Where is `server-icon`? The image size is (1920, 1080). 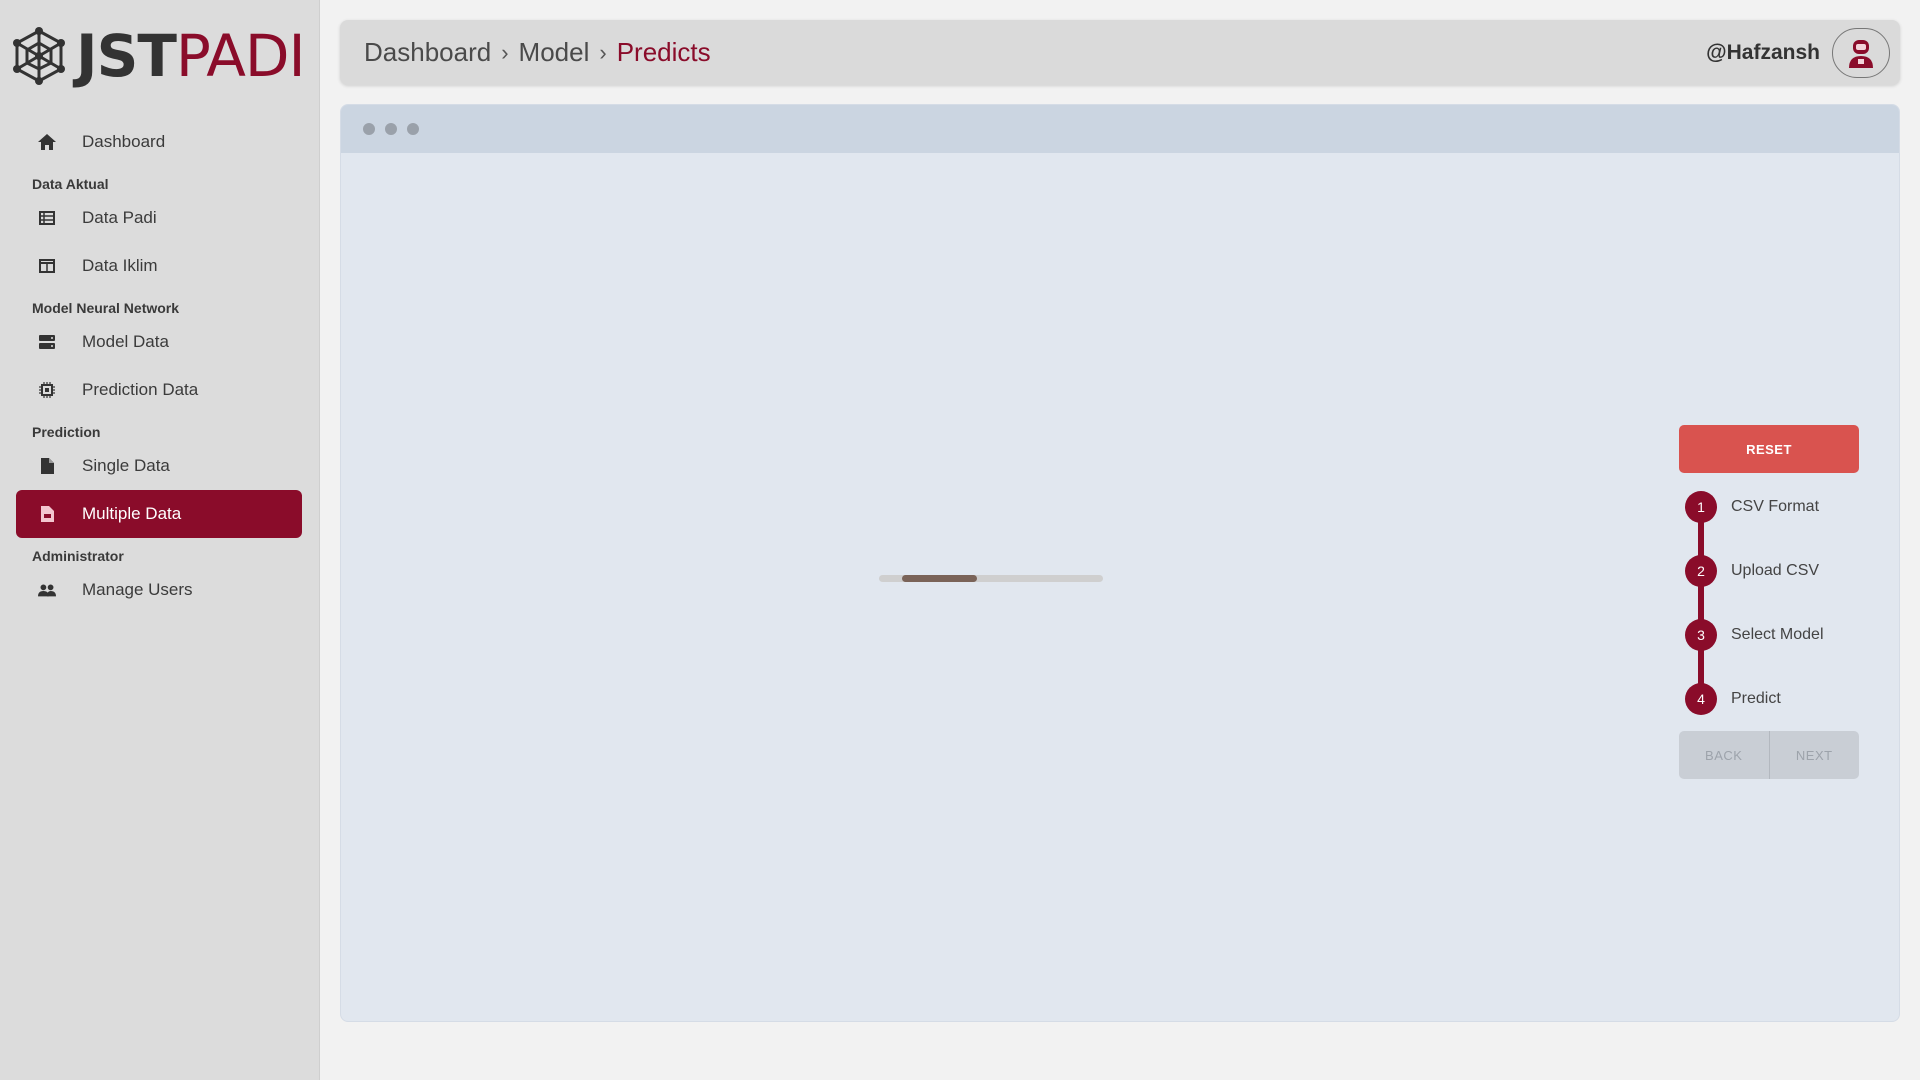 server-icon is located at coordinates (47, 342).